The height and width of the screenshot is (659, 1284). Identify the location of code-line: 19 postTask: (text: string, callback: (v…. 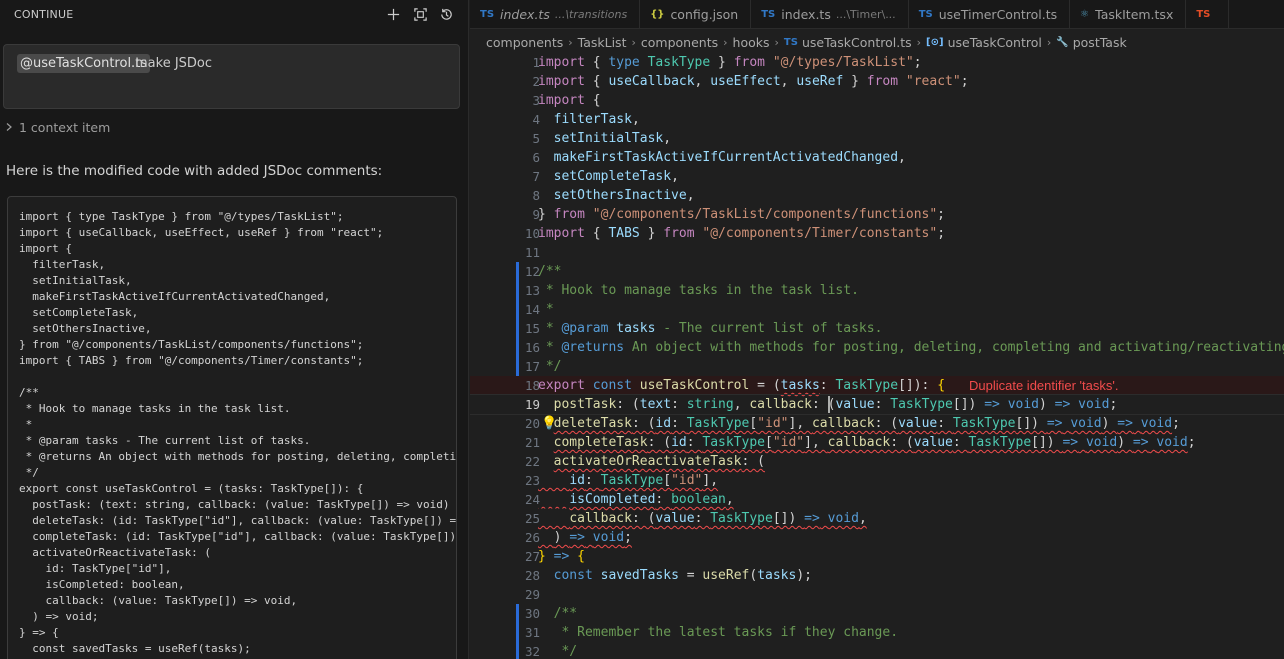
(877, 404).